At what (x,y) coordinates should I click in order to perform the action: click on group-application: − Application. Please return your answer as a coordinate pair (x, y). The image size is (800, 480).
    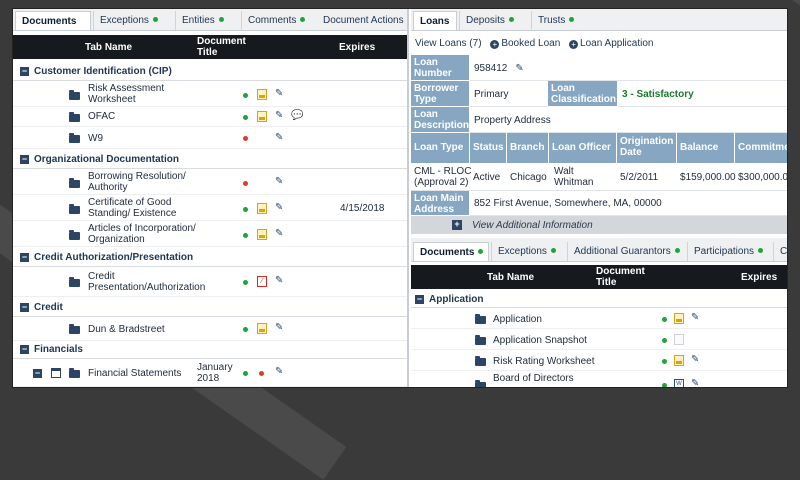
    Looking at the image, I should click on (599, 299).